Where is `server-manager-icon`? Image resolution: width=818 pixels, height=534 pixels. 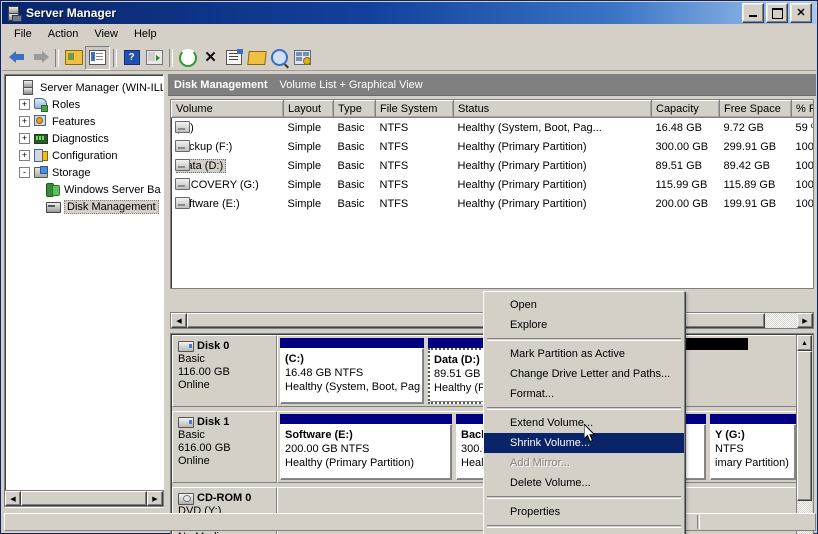 server-manager-icon is located at coordinates (14, 13).